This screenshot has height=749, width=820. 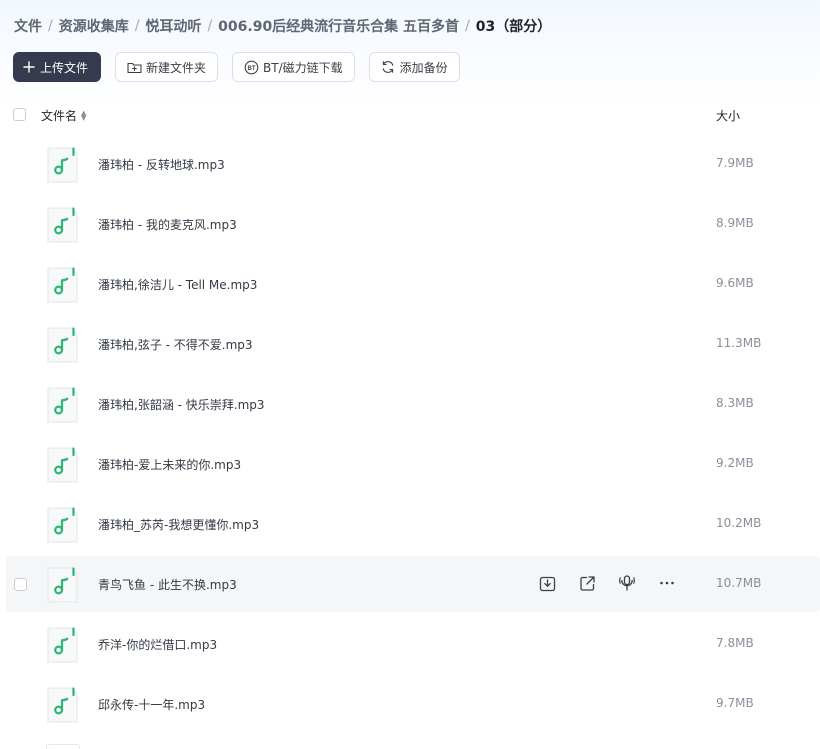 What do you see at coordinates (667, 583) in the screenshot?
I see `more-icon` at bounding box center [667, 583].